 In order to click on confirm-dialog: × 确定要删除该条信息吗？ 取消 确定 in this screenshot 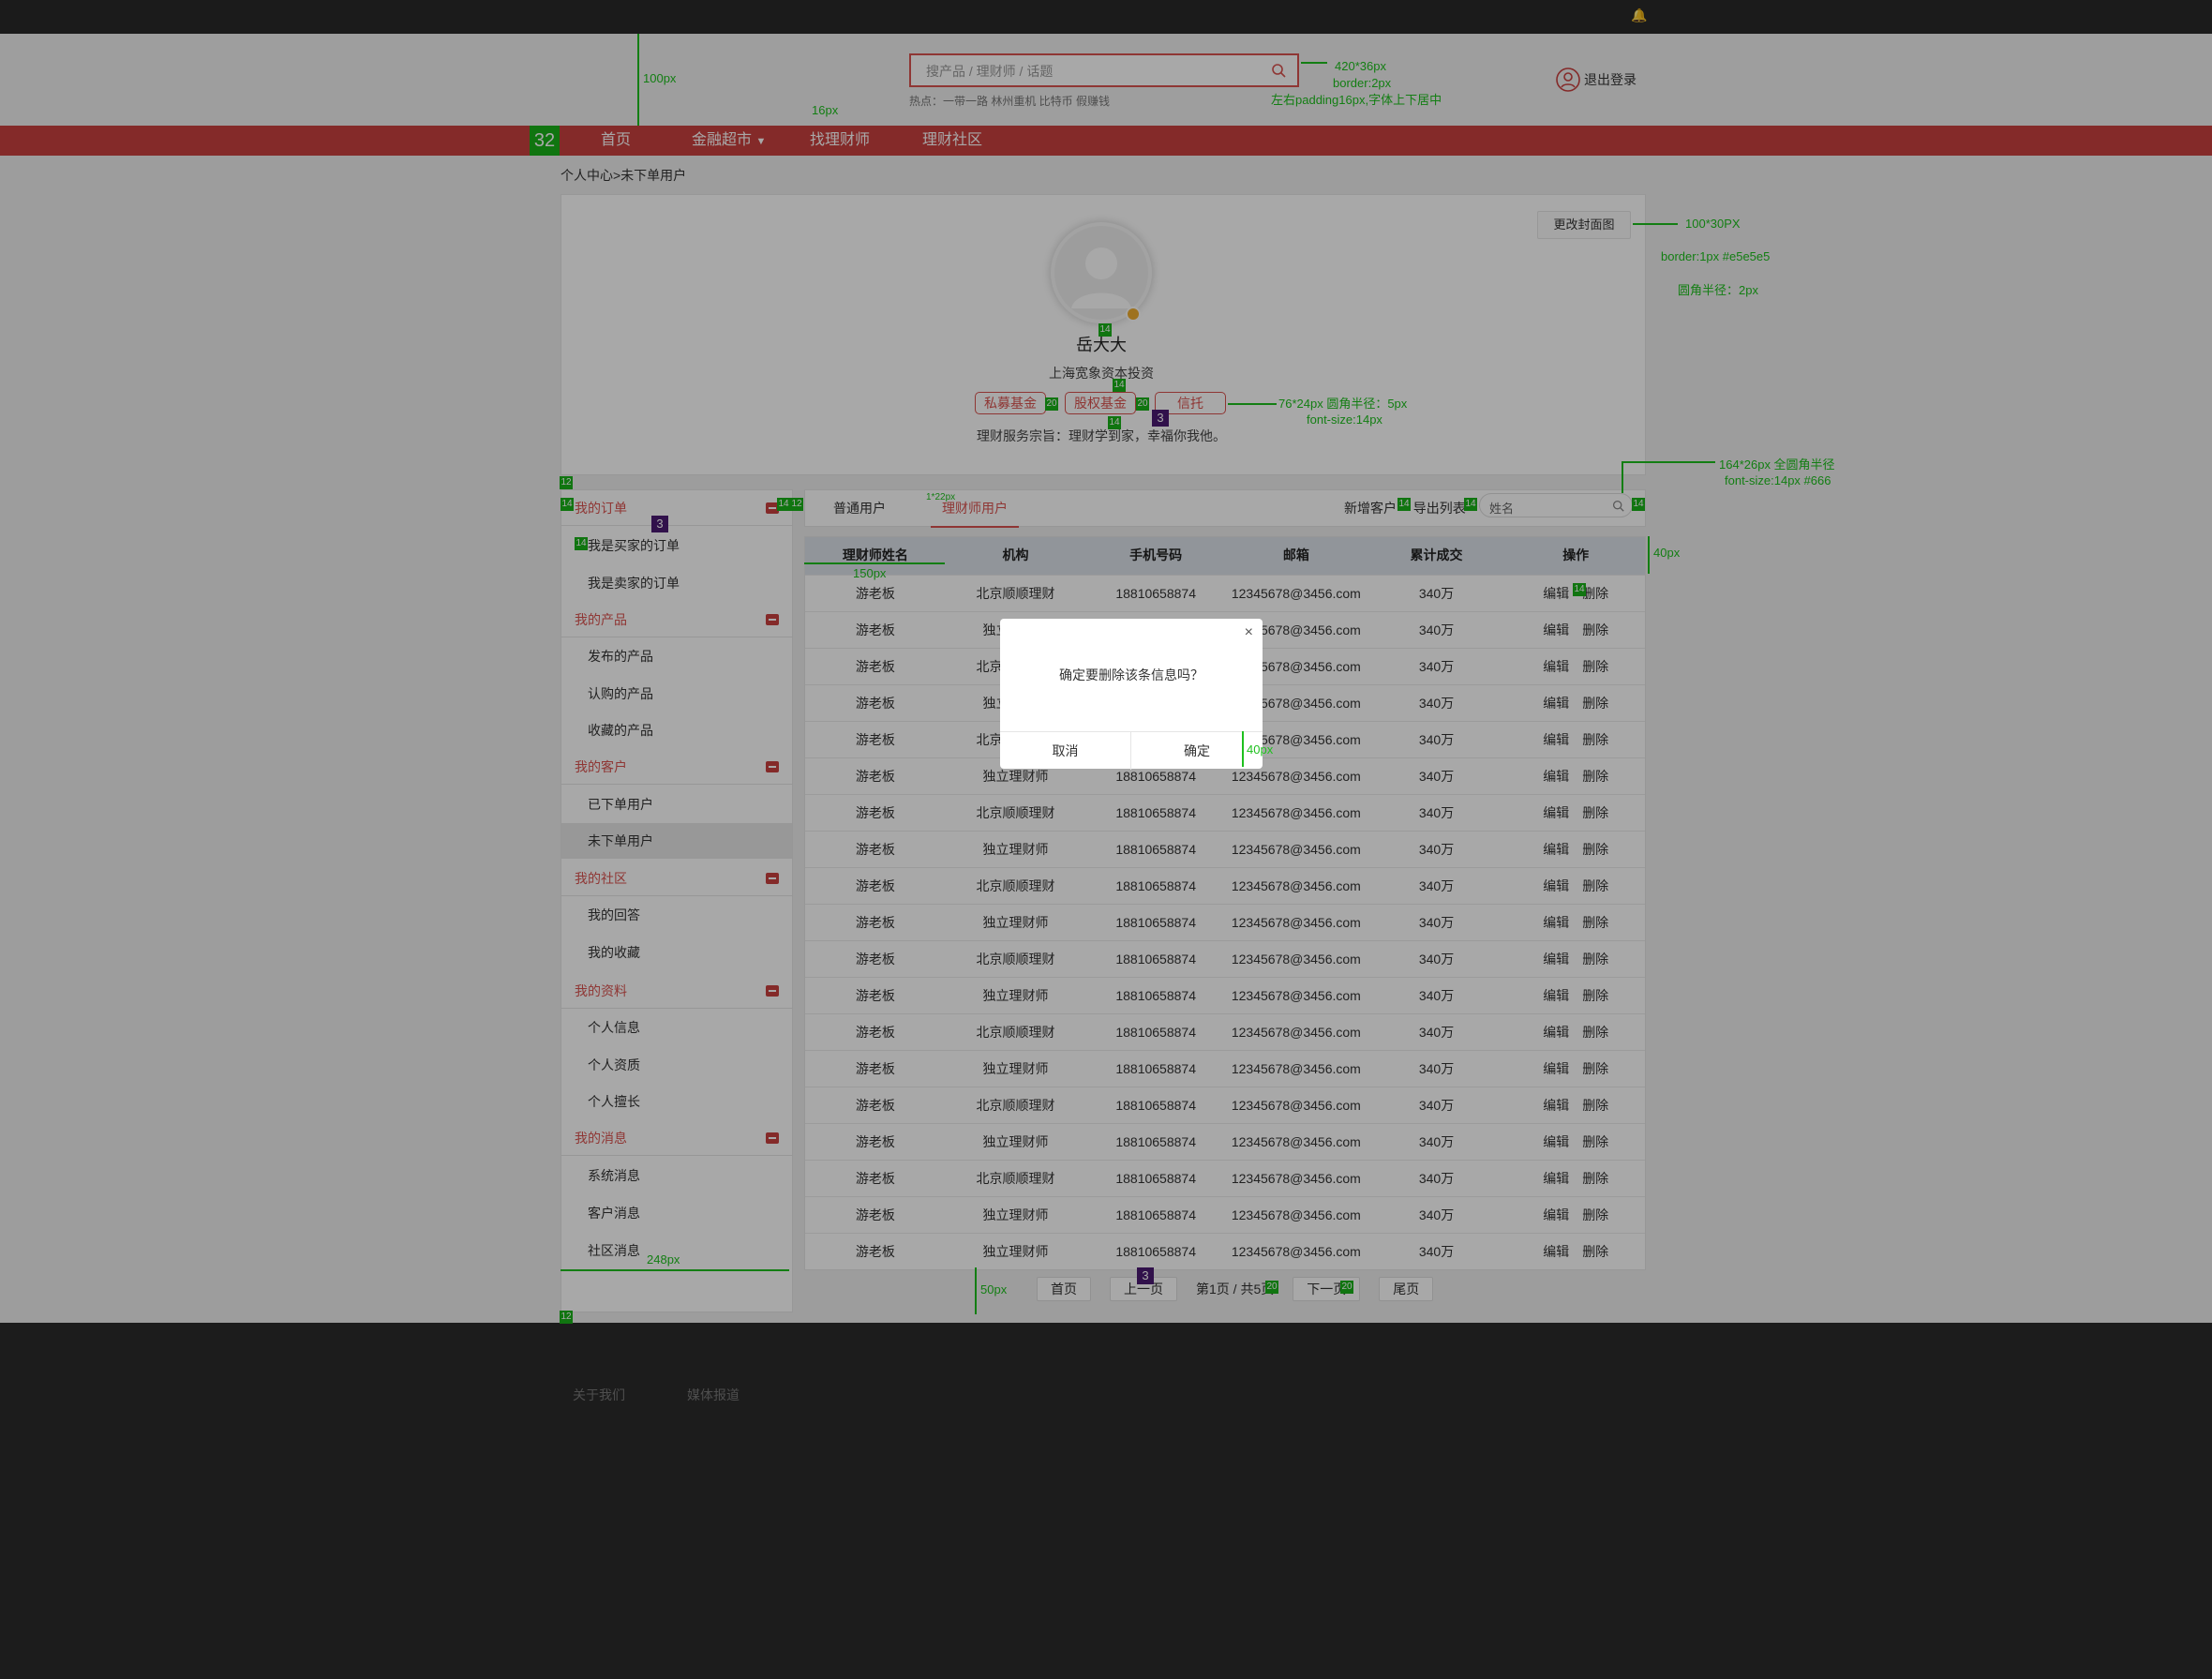, I will do `click(1131, 694)`.